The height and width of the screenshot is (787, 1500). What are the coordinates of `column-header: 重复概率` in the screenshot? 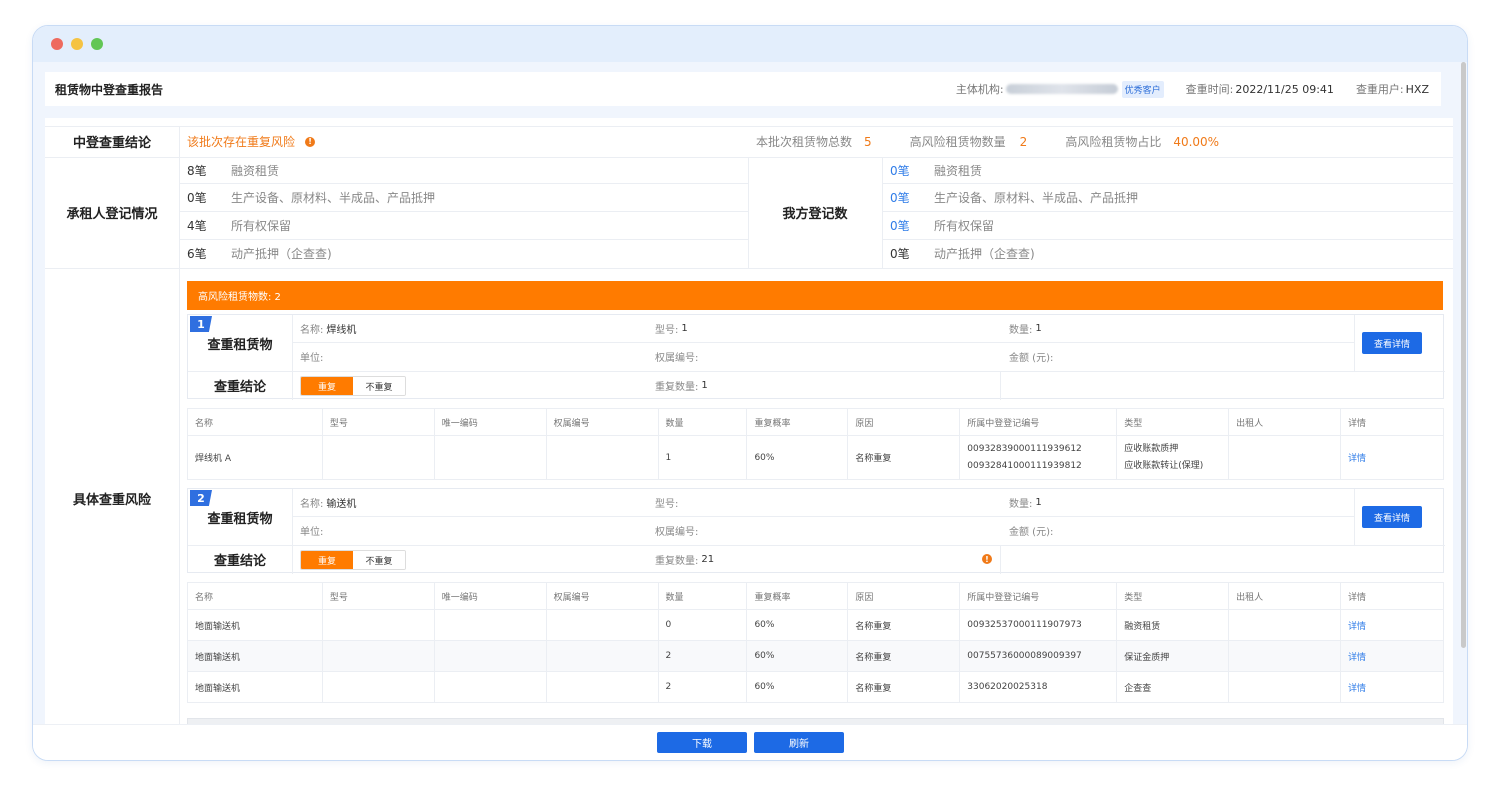 It's located at (797, 422).